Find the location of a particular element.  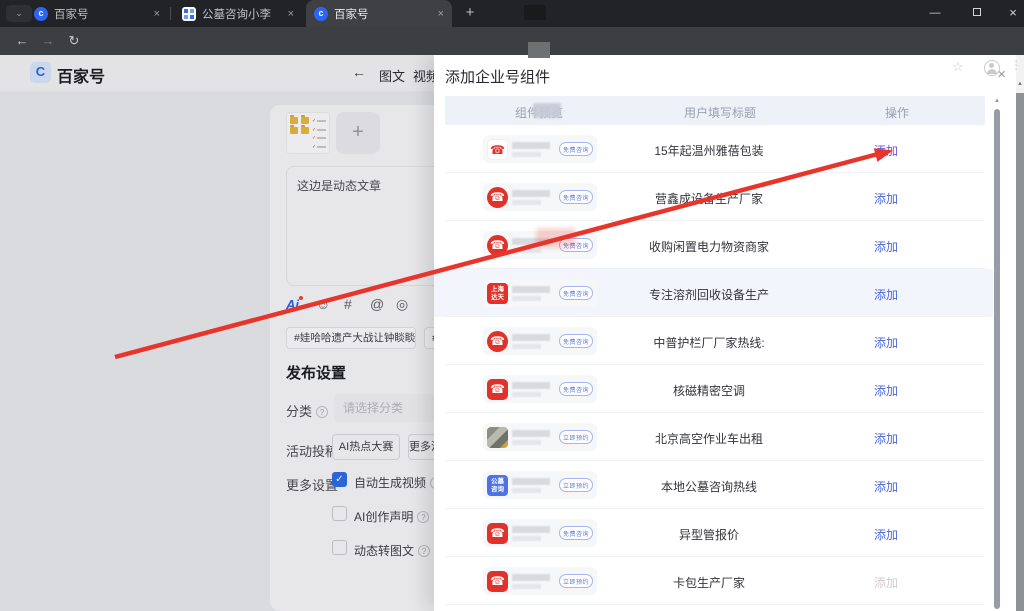

table-row: 免费咨询 中普护栏厂厂家热线: 添加 is located at coordinates (713, 341).